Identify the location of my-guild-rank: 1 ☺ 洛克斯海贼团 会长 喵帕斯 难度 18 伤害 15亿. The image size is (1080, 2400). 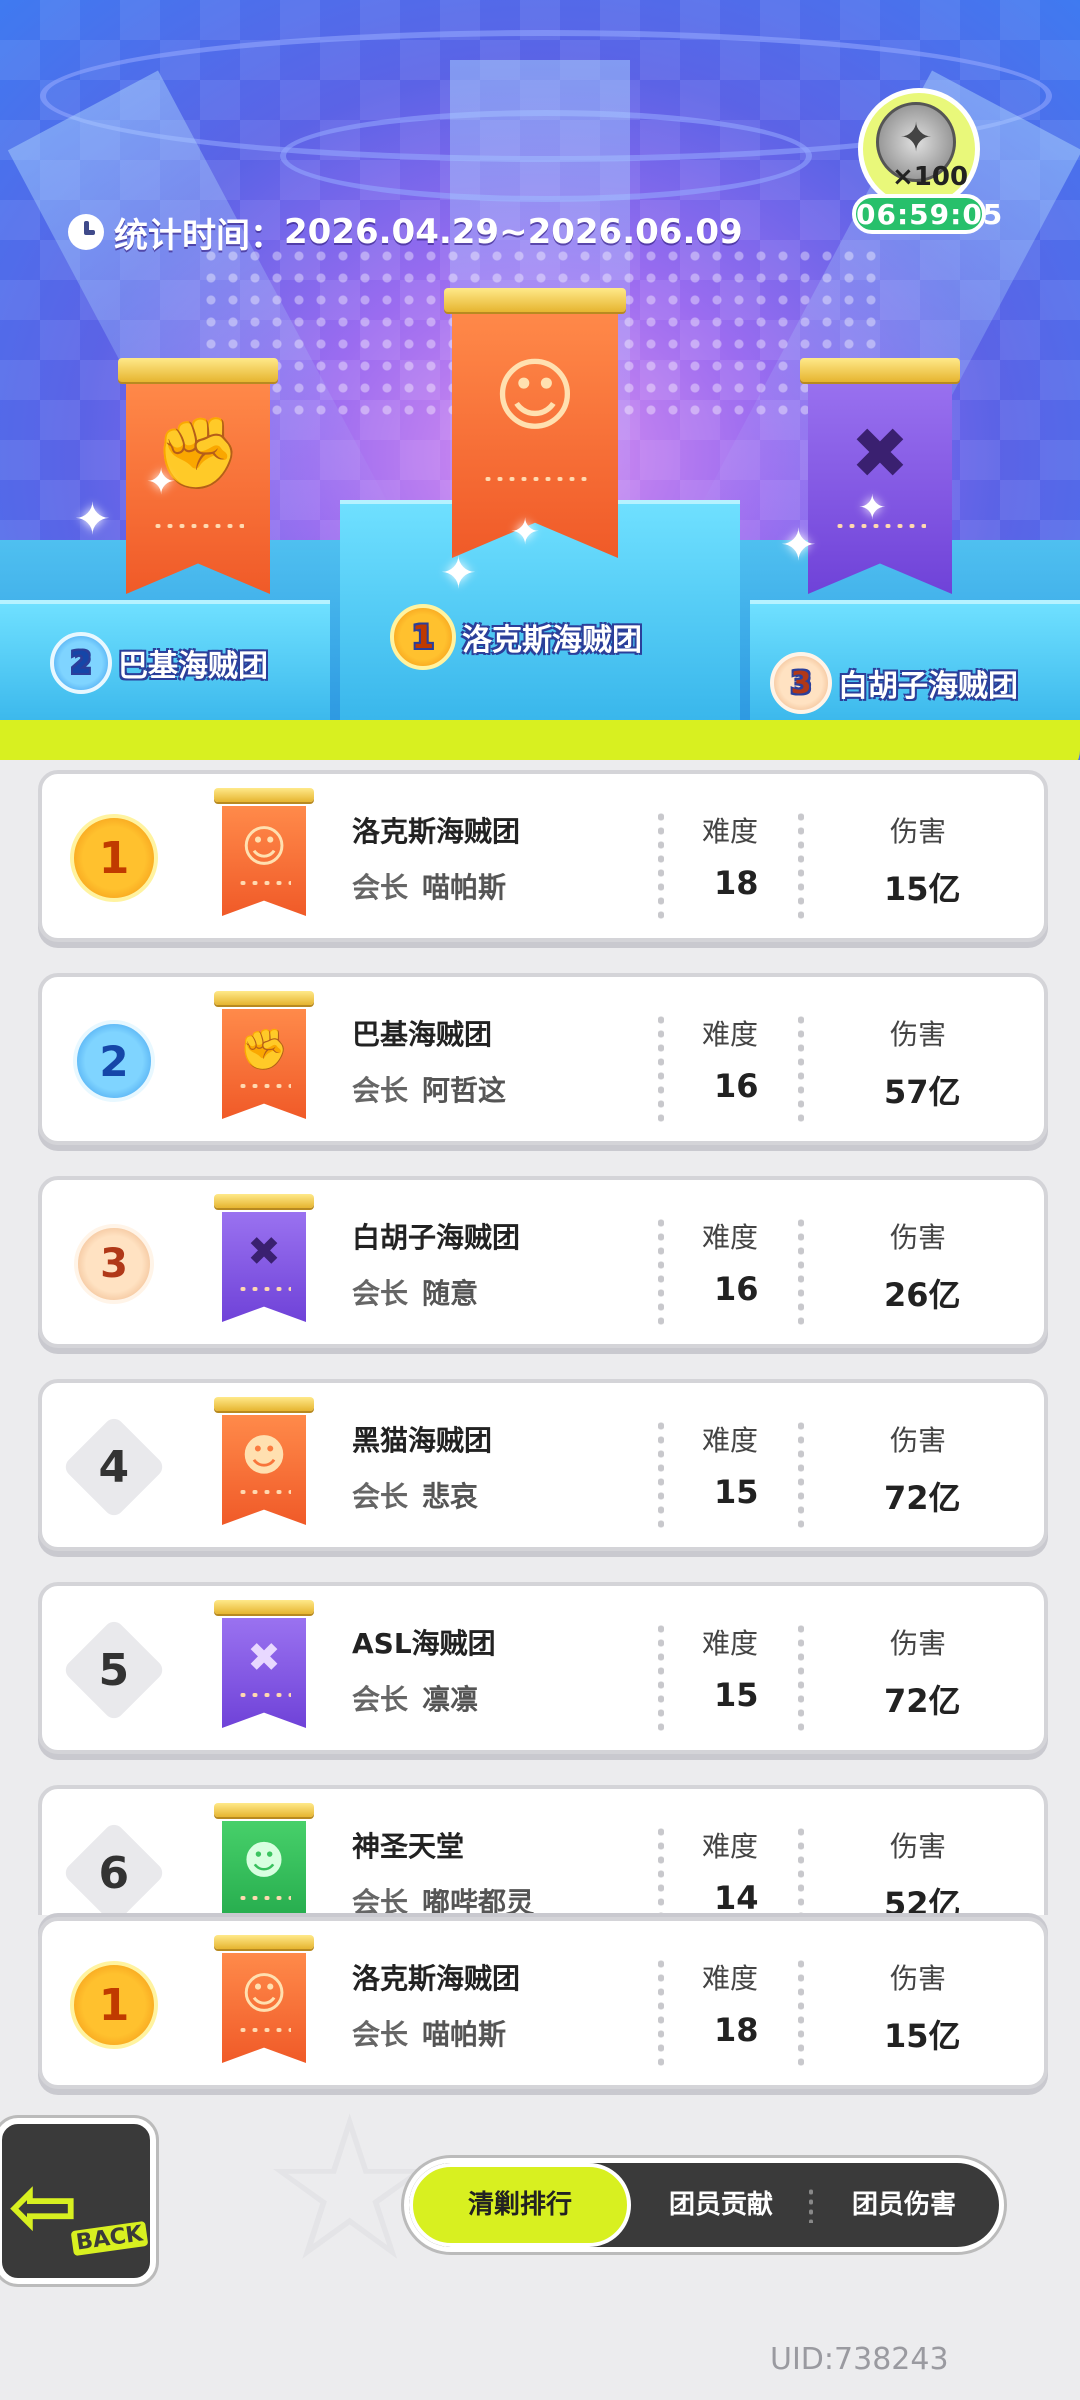
(543, 2003).